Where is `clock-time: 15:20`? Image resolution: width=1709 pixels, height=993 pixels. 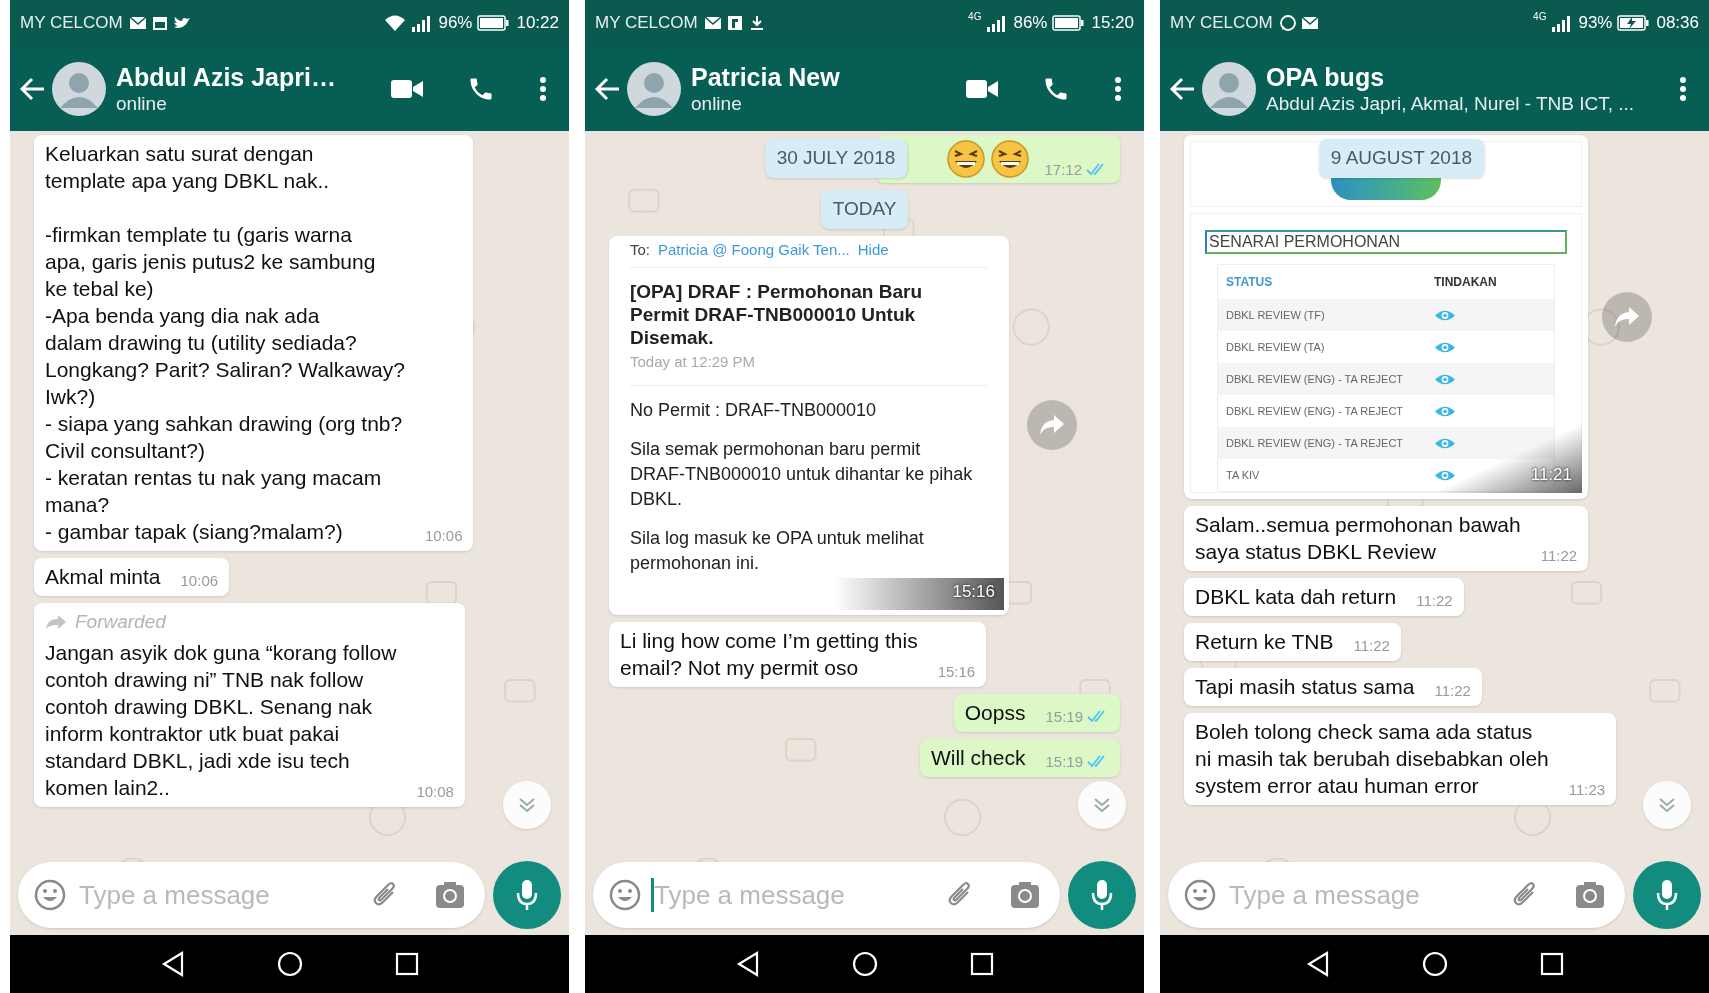 clock-time: 15:20 is located at coordinates (1112, 23).